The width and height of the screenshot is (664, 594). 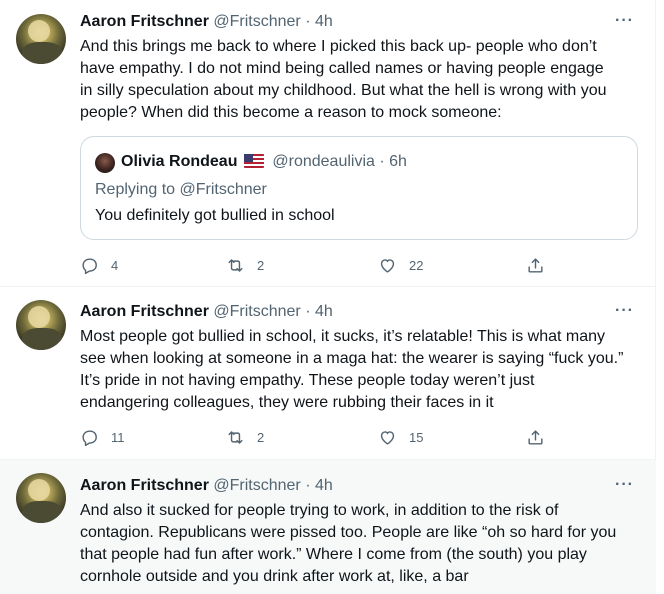 I want to click on reply-count: 4, so click(x=115, y=265).